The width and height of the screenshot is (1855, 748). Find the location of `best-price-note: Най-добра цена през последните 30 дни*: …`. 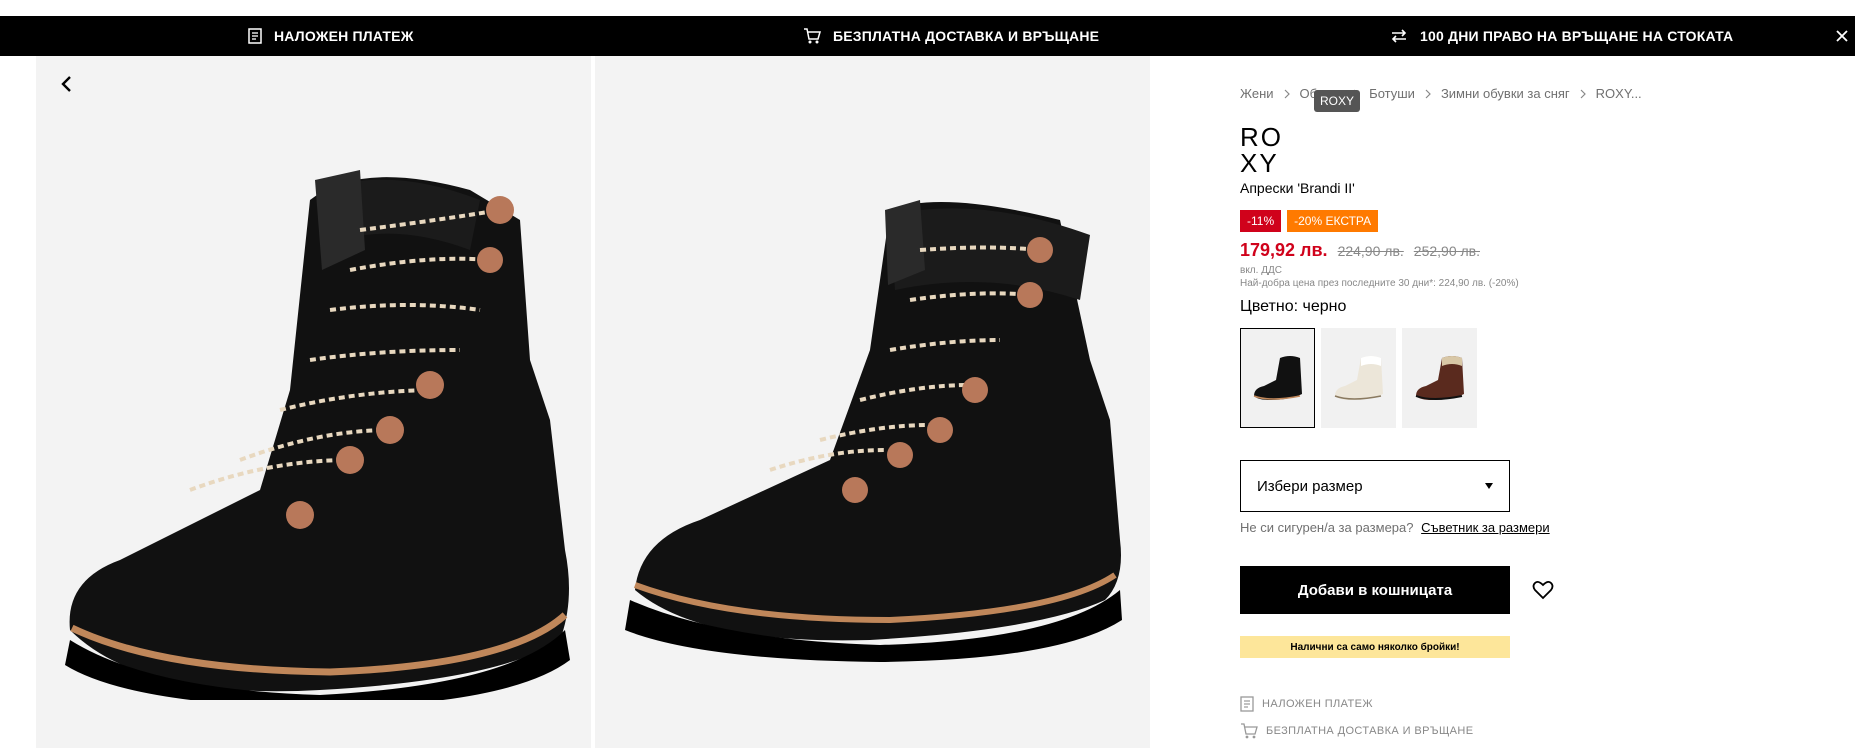

best-price-note: Най-добра цена през последните 30 дни*: … is located at coordinates (1379, 283).